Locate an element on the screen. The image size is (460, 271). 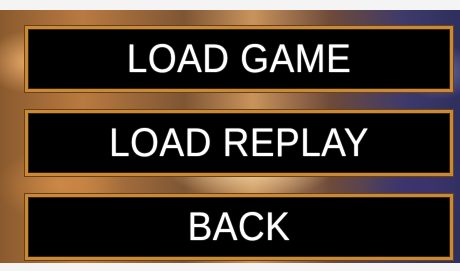
load-game-label: LOAD GAME is located at coordinates (239, 58).